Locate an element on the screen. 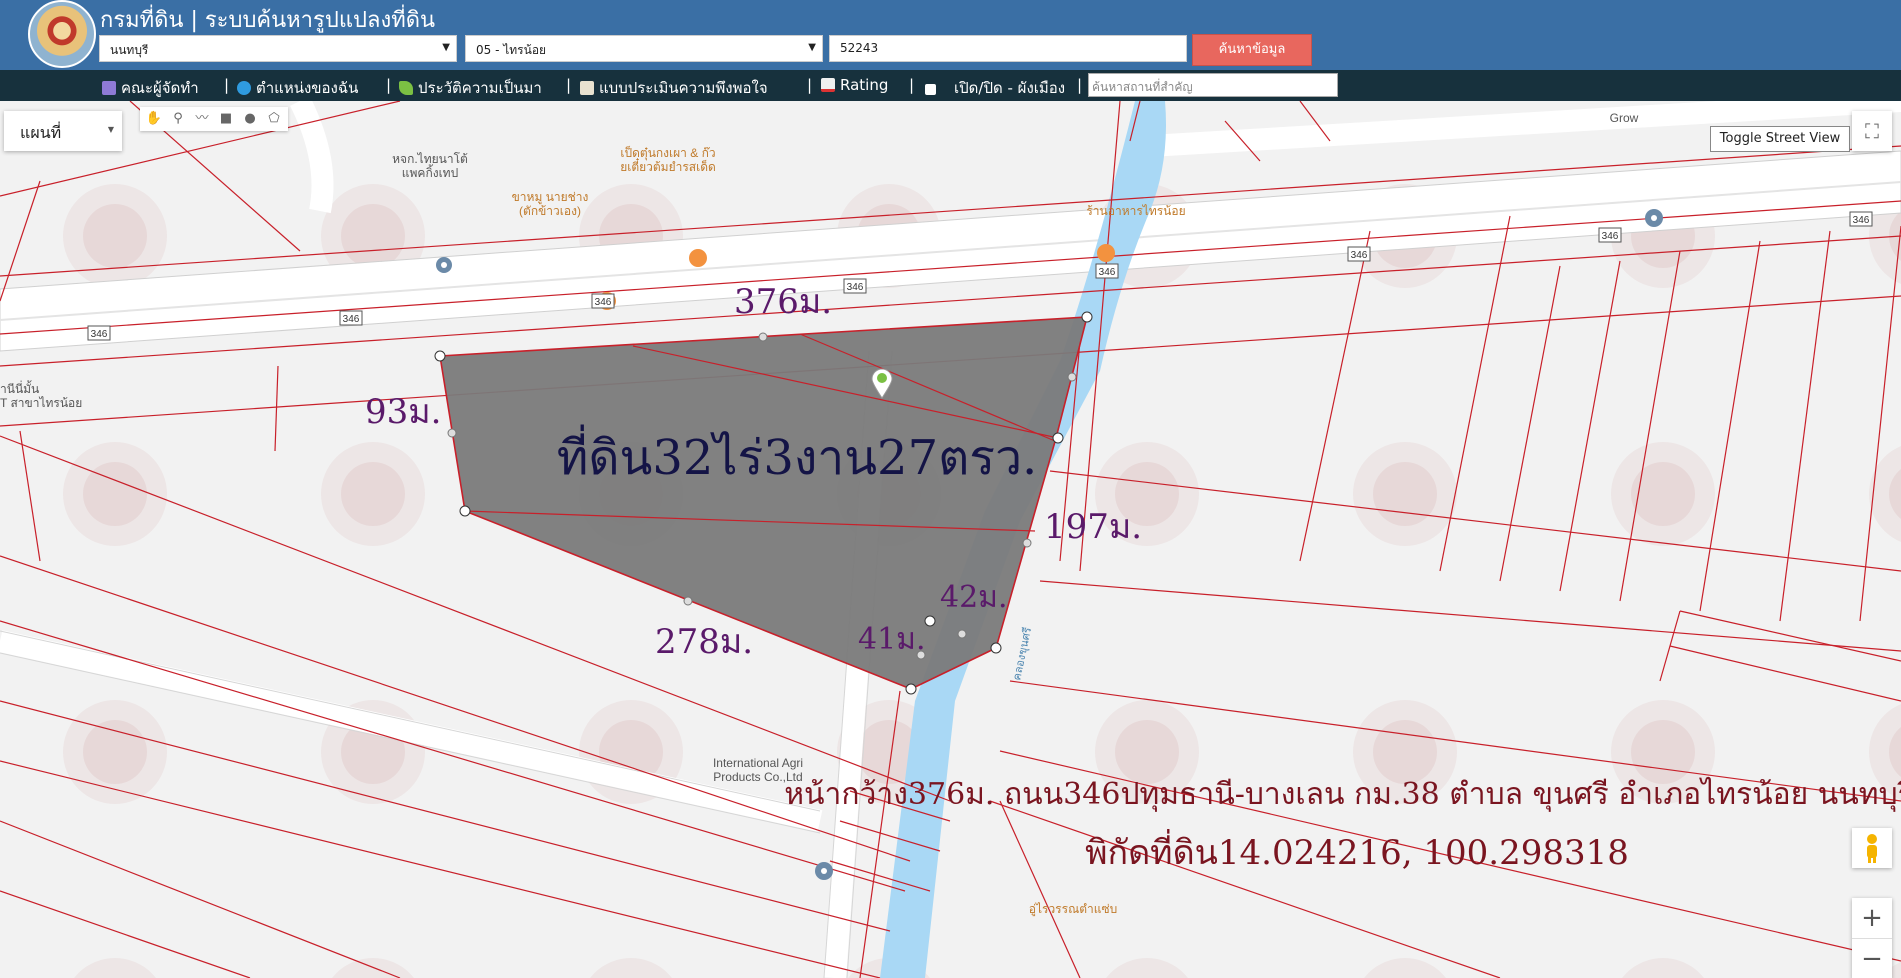 The height and width of the screenshot is (978, 1901). drawing-toolbar: ✋ ⚲ 〰 ■ ● ⬠ is located at coordinates (214, 119).